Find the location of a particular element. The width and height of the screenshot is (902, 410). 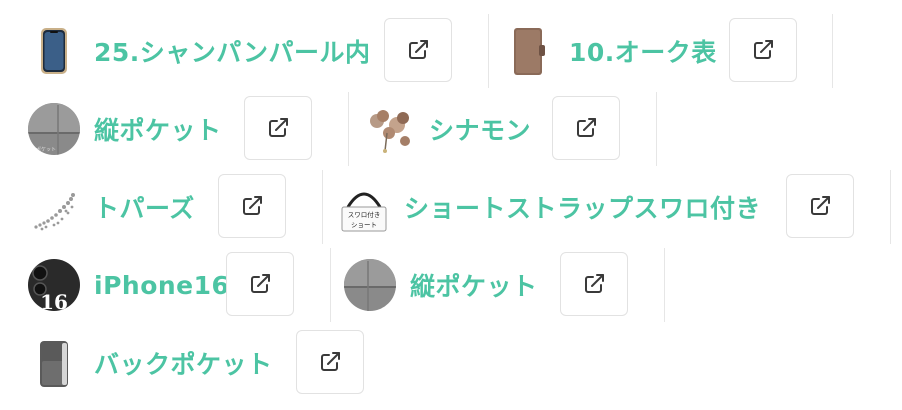

flower-charm-thumbnail is located at coordinates (389, 129).